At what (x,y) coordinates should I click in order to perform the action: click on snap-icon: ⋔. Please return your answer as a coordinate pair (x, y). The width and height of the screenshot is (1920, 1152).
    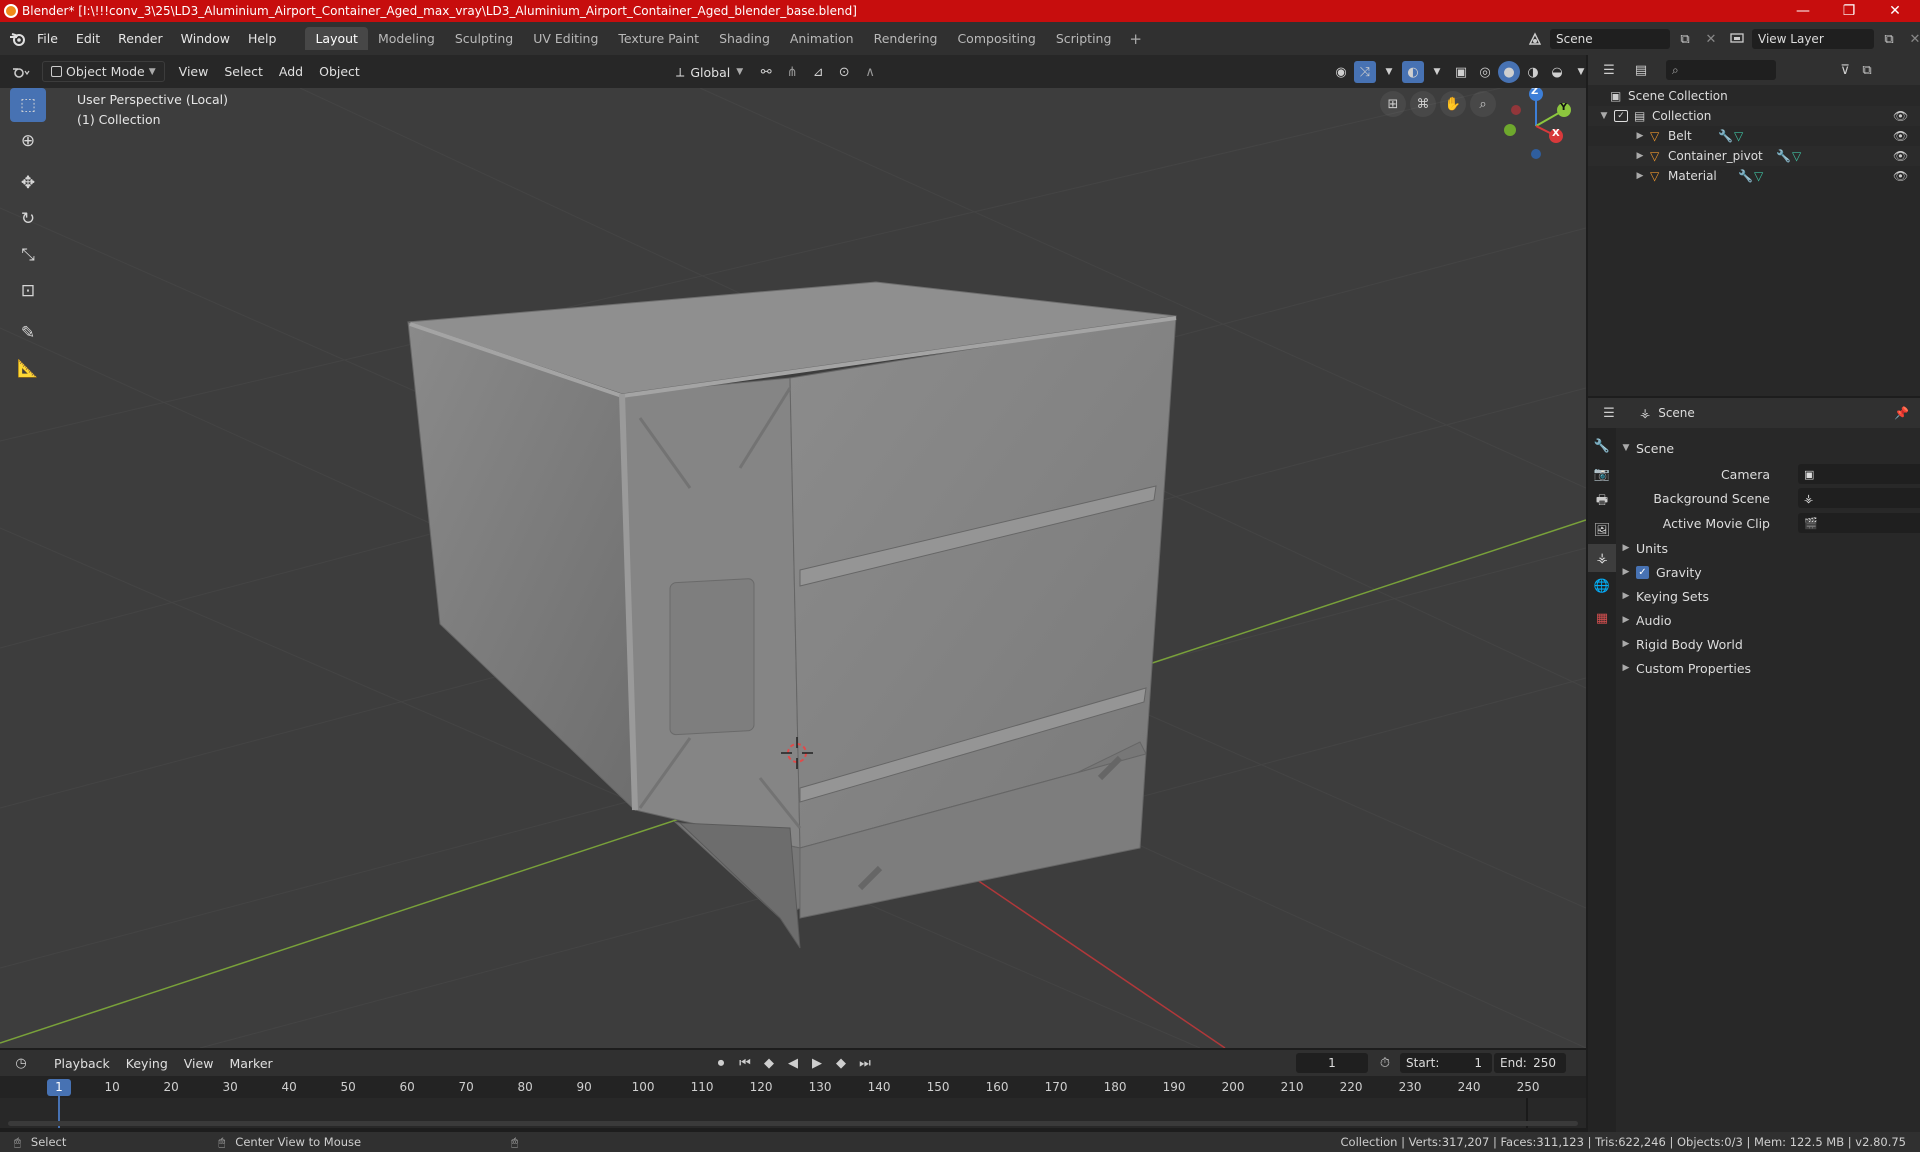
    Looking at the image, I should click on (792, 72).